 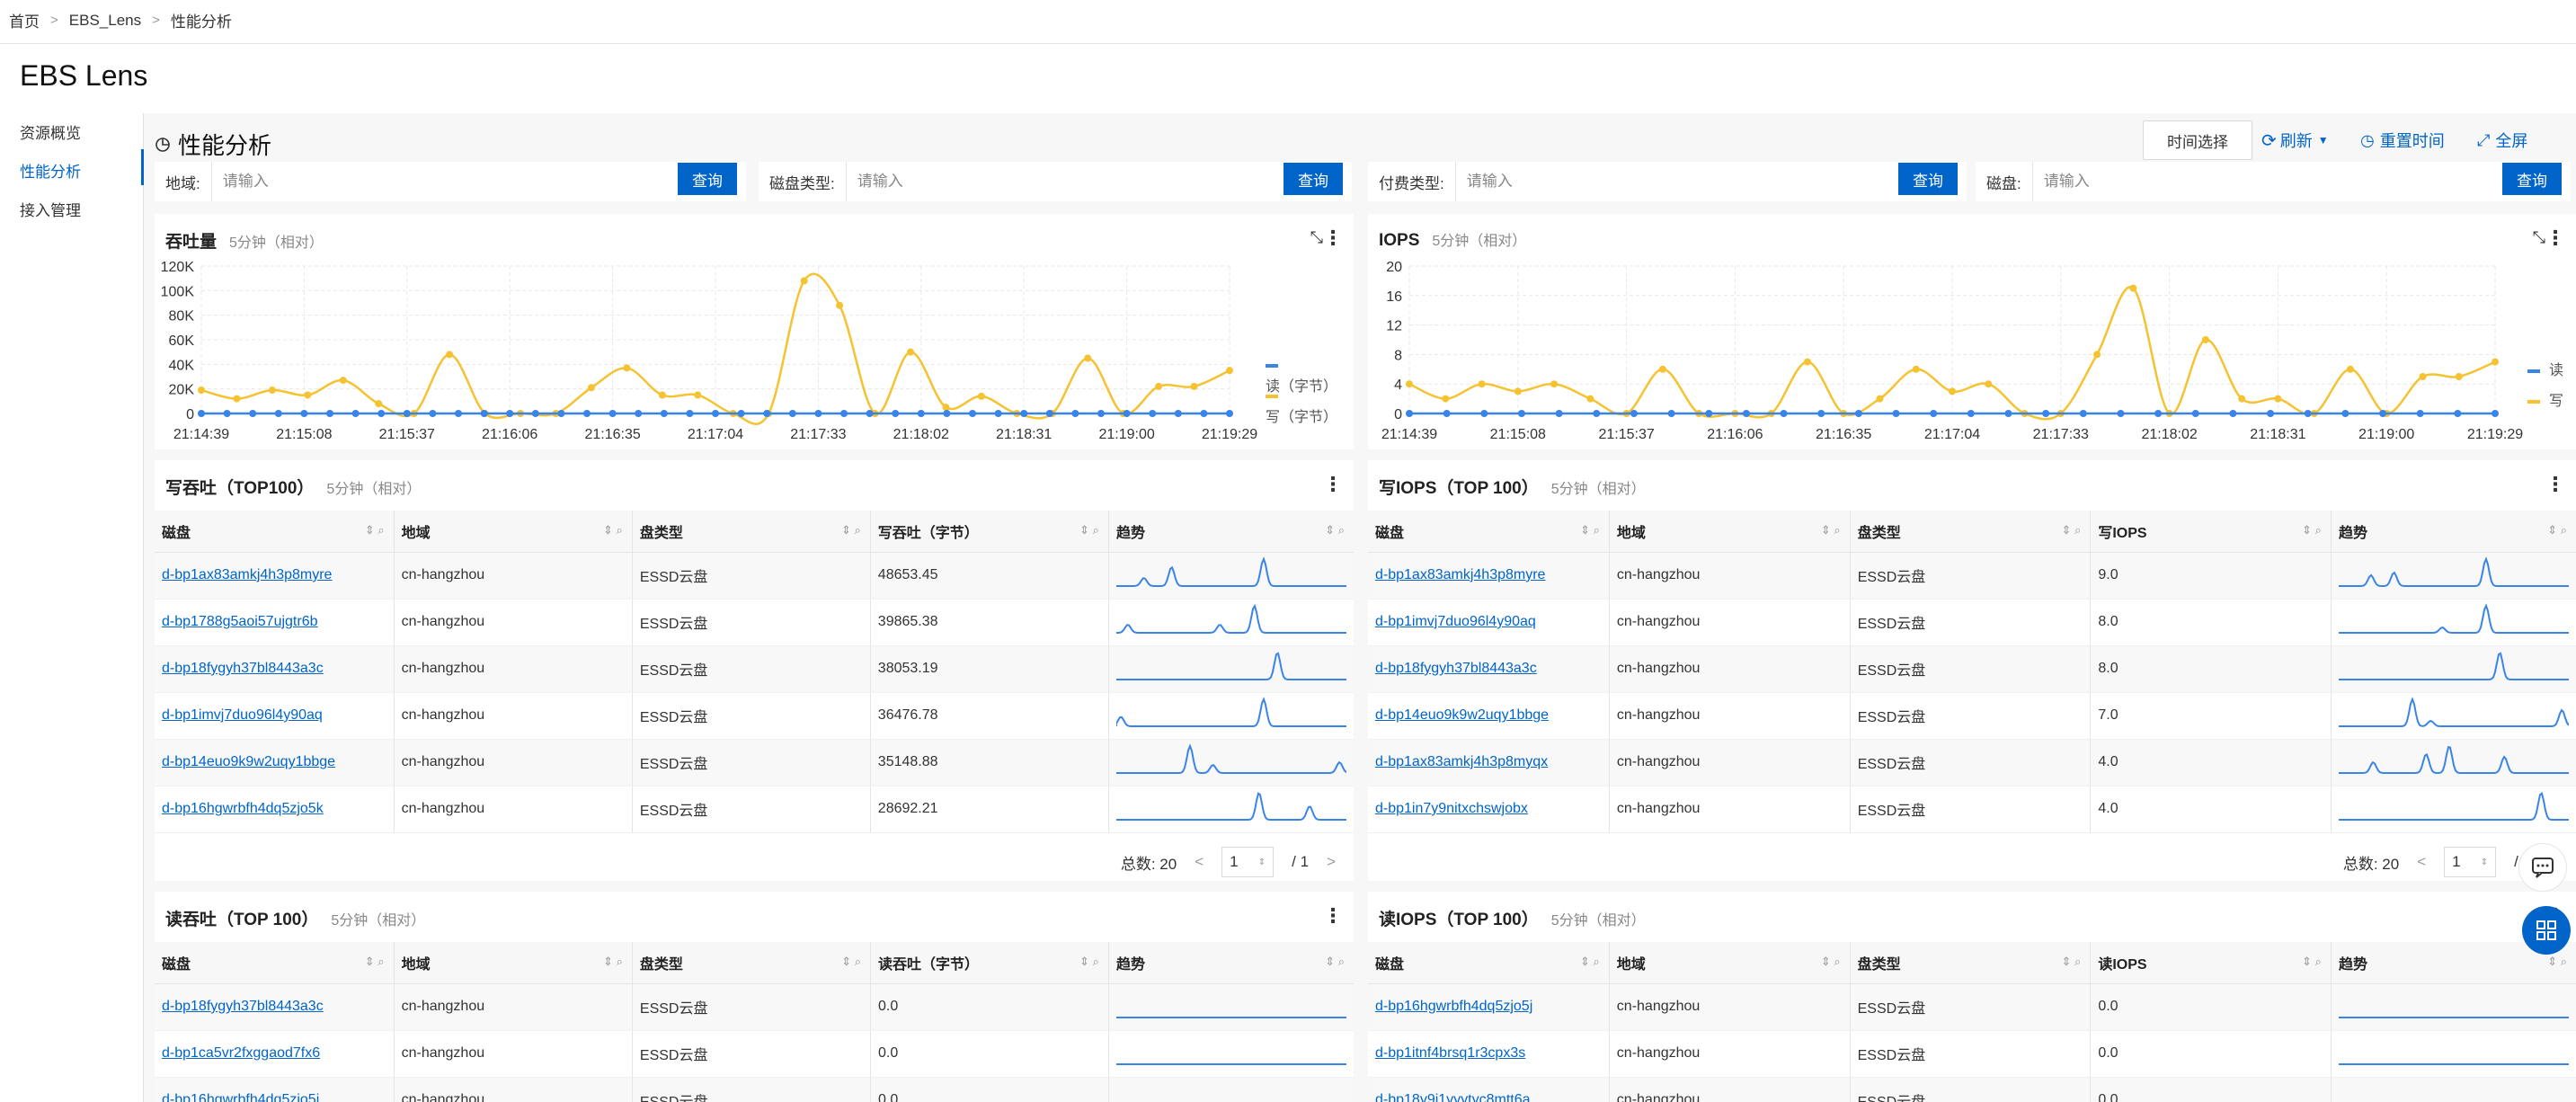 I want to click on billing-type-query-button: 查询, so click(x=1928, y=179).